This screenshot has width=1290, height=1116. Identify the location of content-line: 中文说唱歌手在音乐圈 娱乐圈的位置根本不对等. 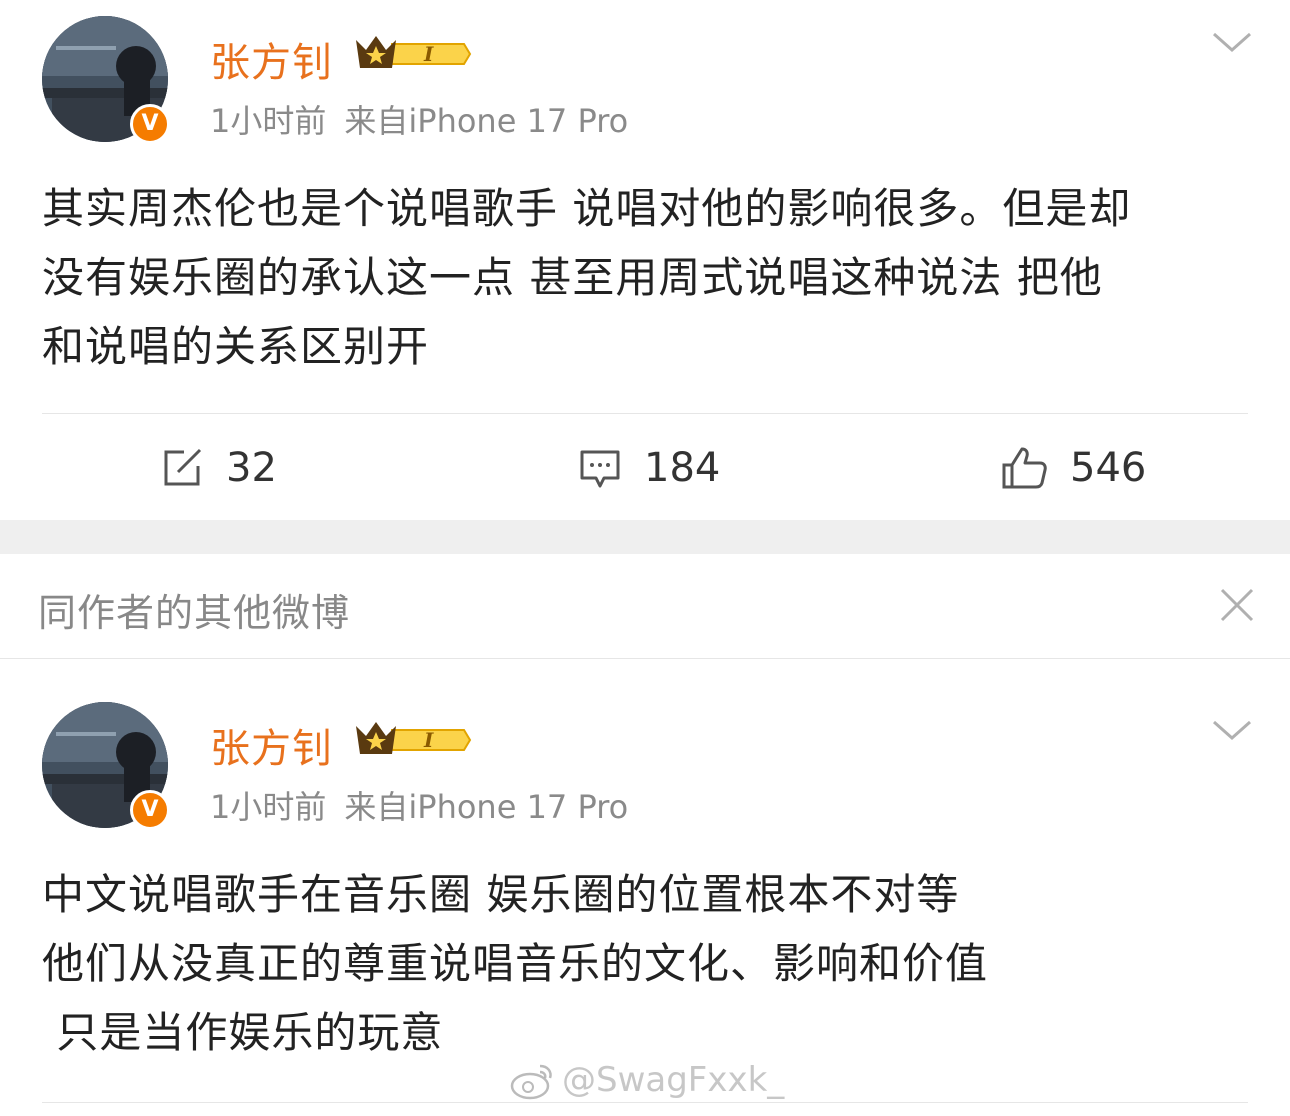
(501, 894).